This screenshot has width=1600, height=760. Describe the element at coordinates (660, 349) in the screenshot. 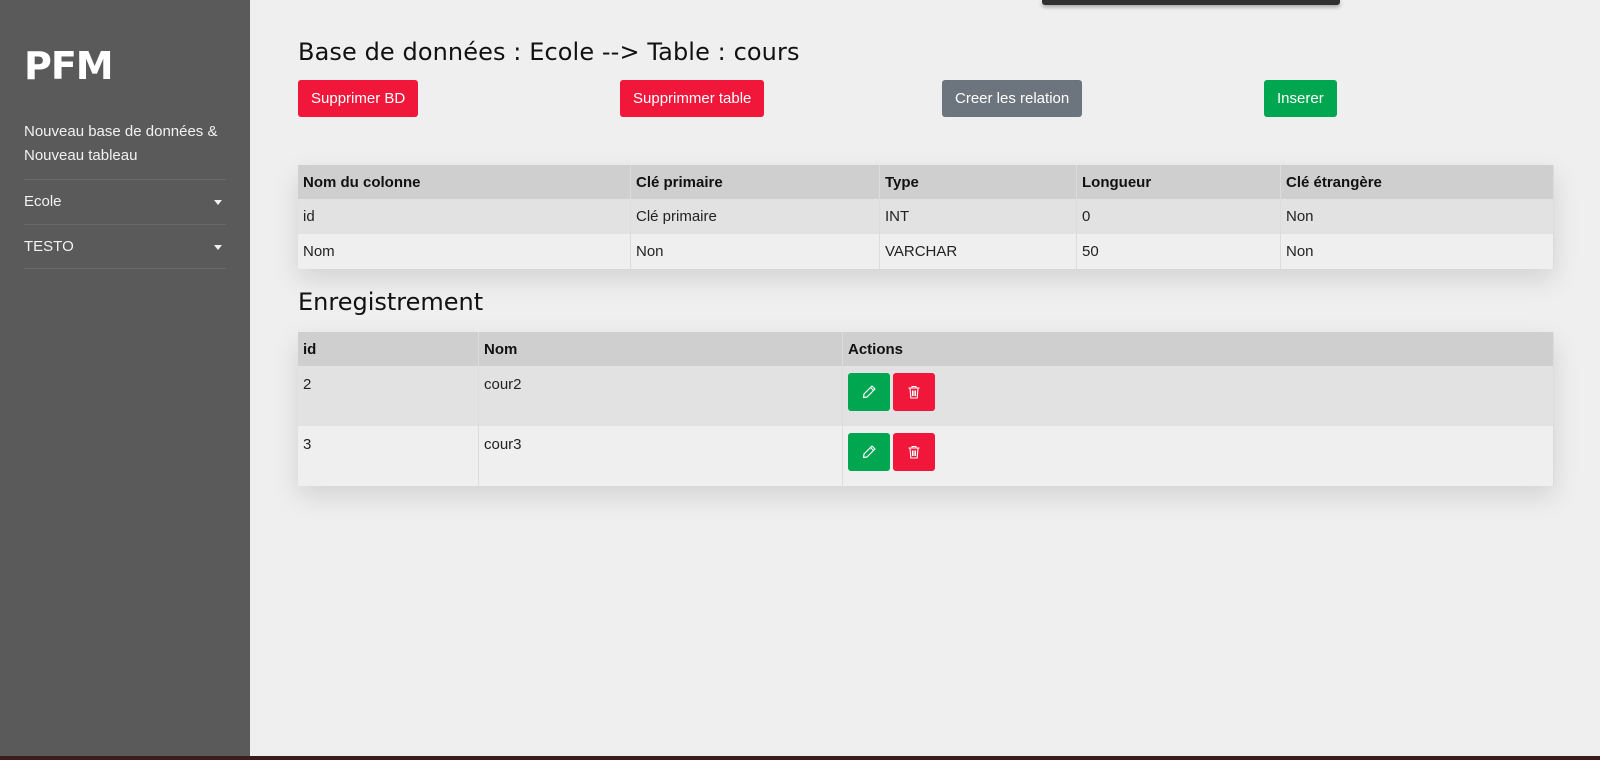

I see `column-header: Nom` at that location.